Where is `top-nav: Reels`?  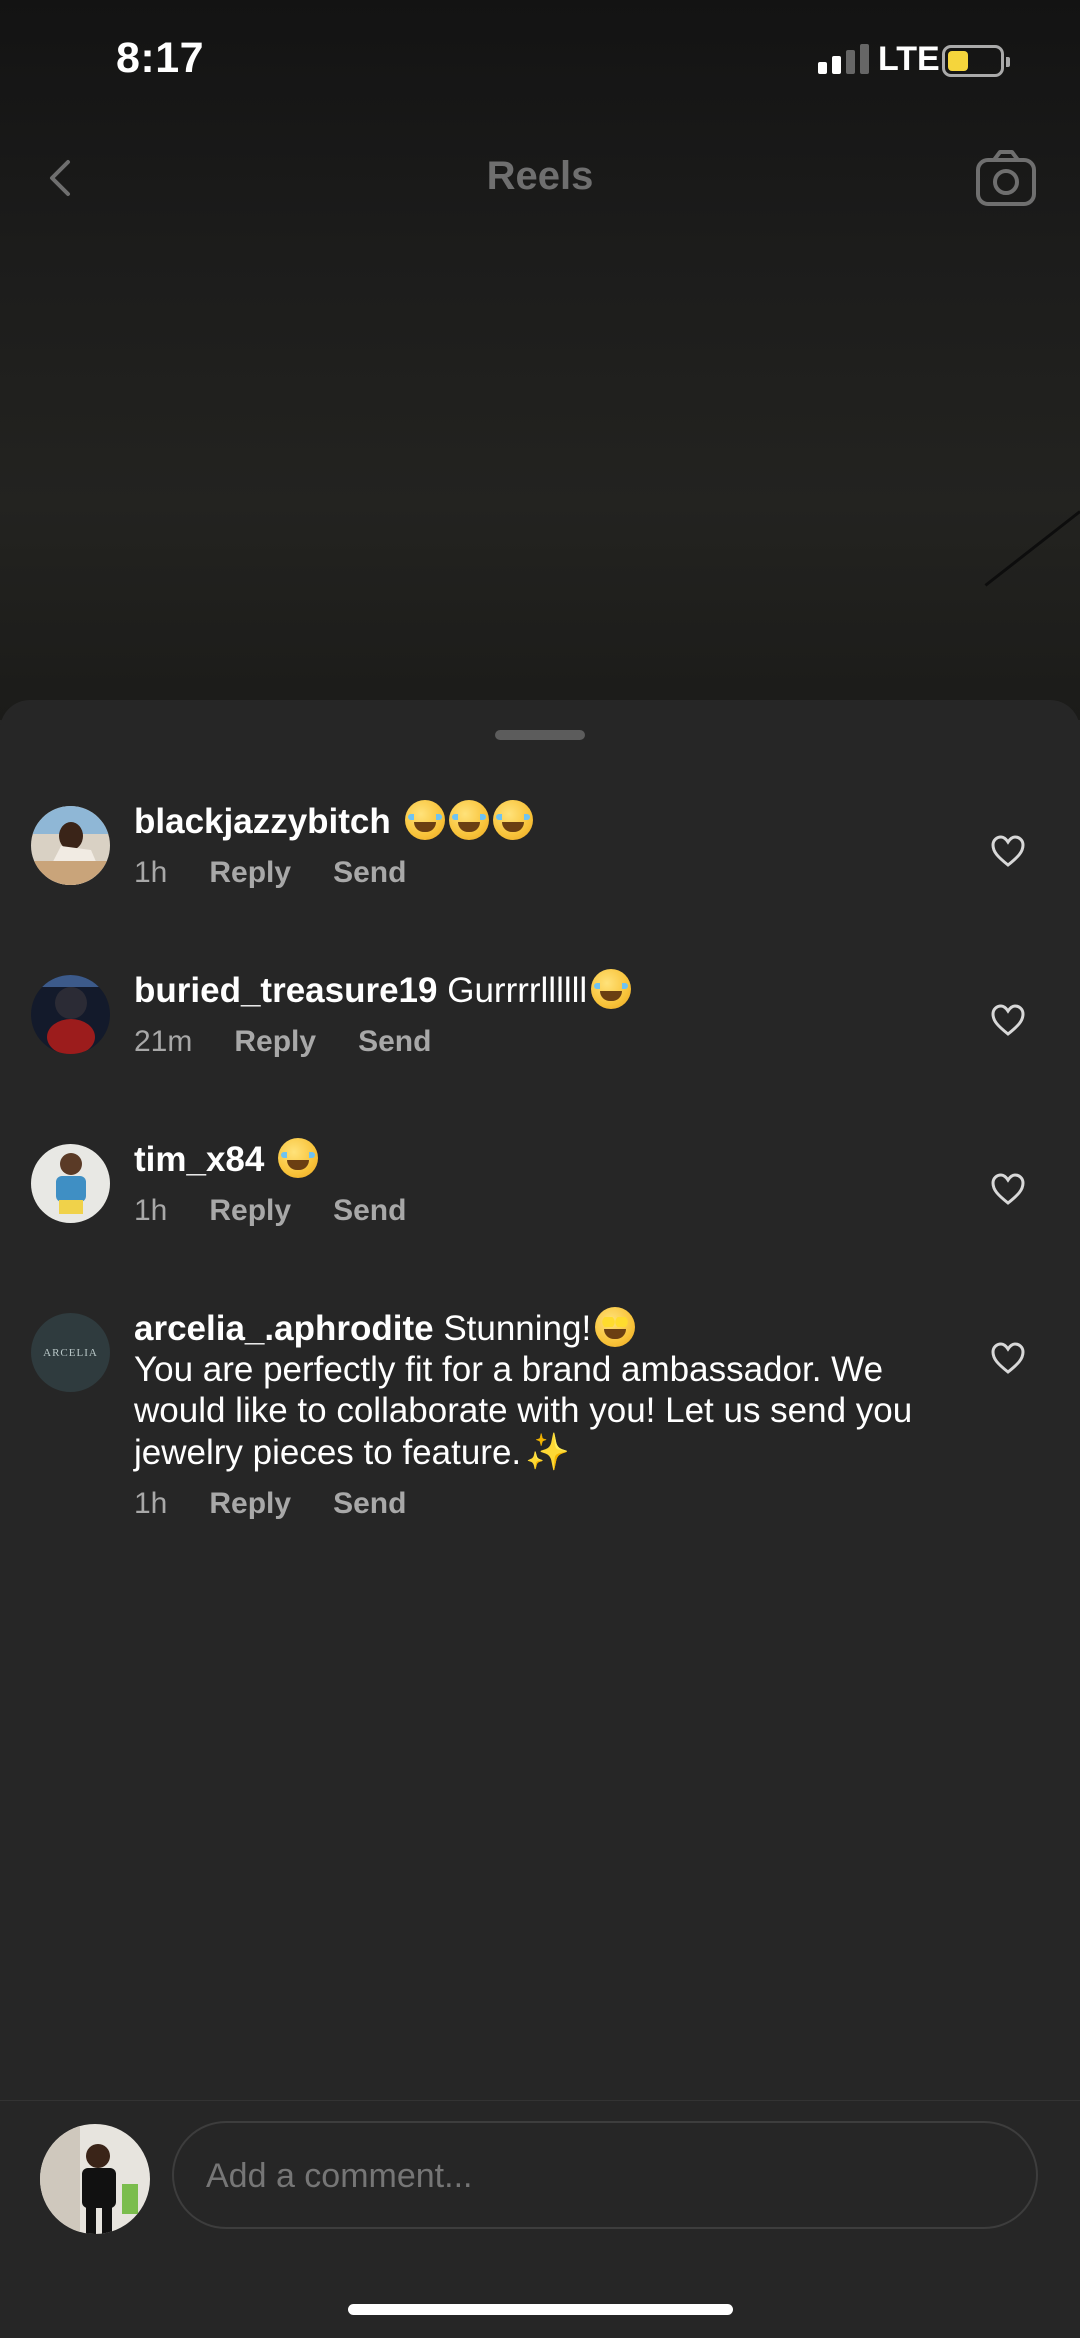
top-nav: Reels is located at coordinates (540, 180).